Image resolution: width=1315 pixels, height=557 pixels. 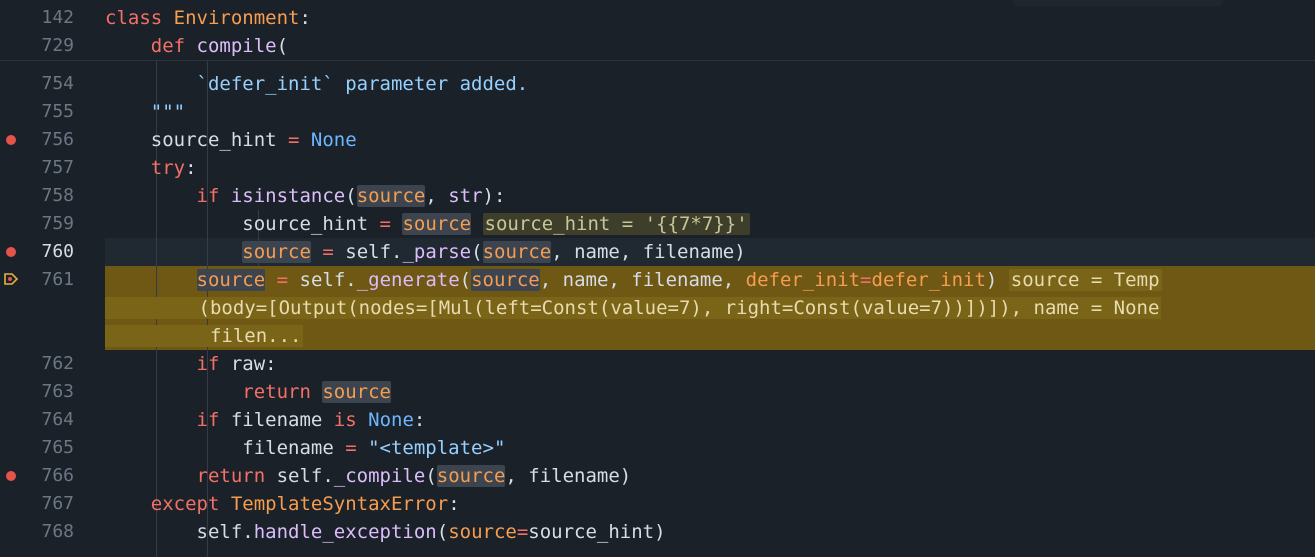 What do you see at coordinates (657, 364) in the screenshot?
I see `code-line: 762 if raw:` at bounding box center [657, 364].